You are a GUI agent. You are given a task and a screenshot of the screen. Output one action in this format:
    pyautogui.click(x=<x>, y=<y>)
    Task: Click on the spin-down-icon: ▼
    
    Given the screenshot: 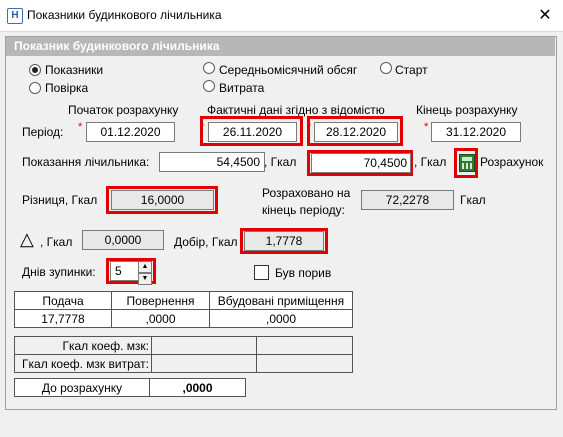 What is the action you would take?
    pyautogui.click(x=145, y=279)
    